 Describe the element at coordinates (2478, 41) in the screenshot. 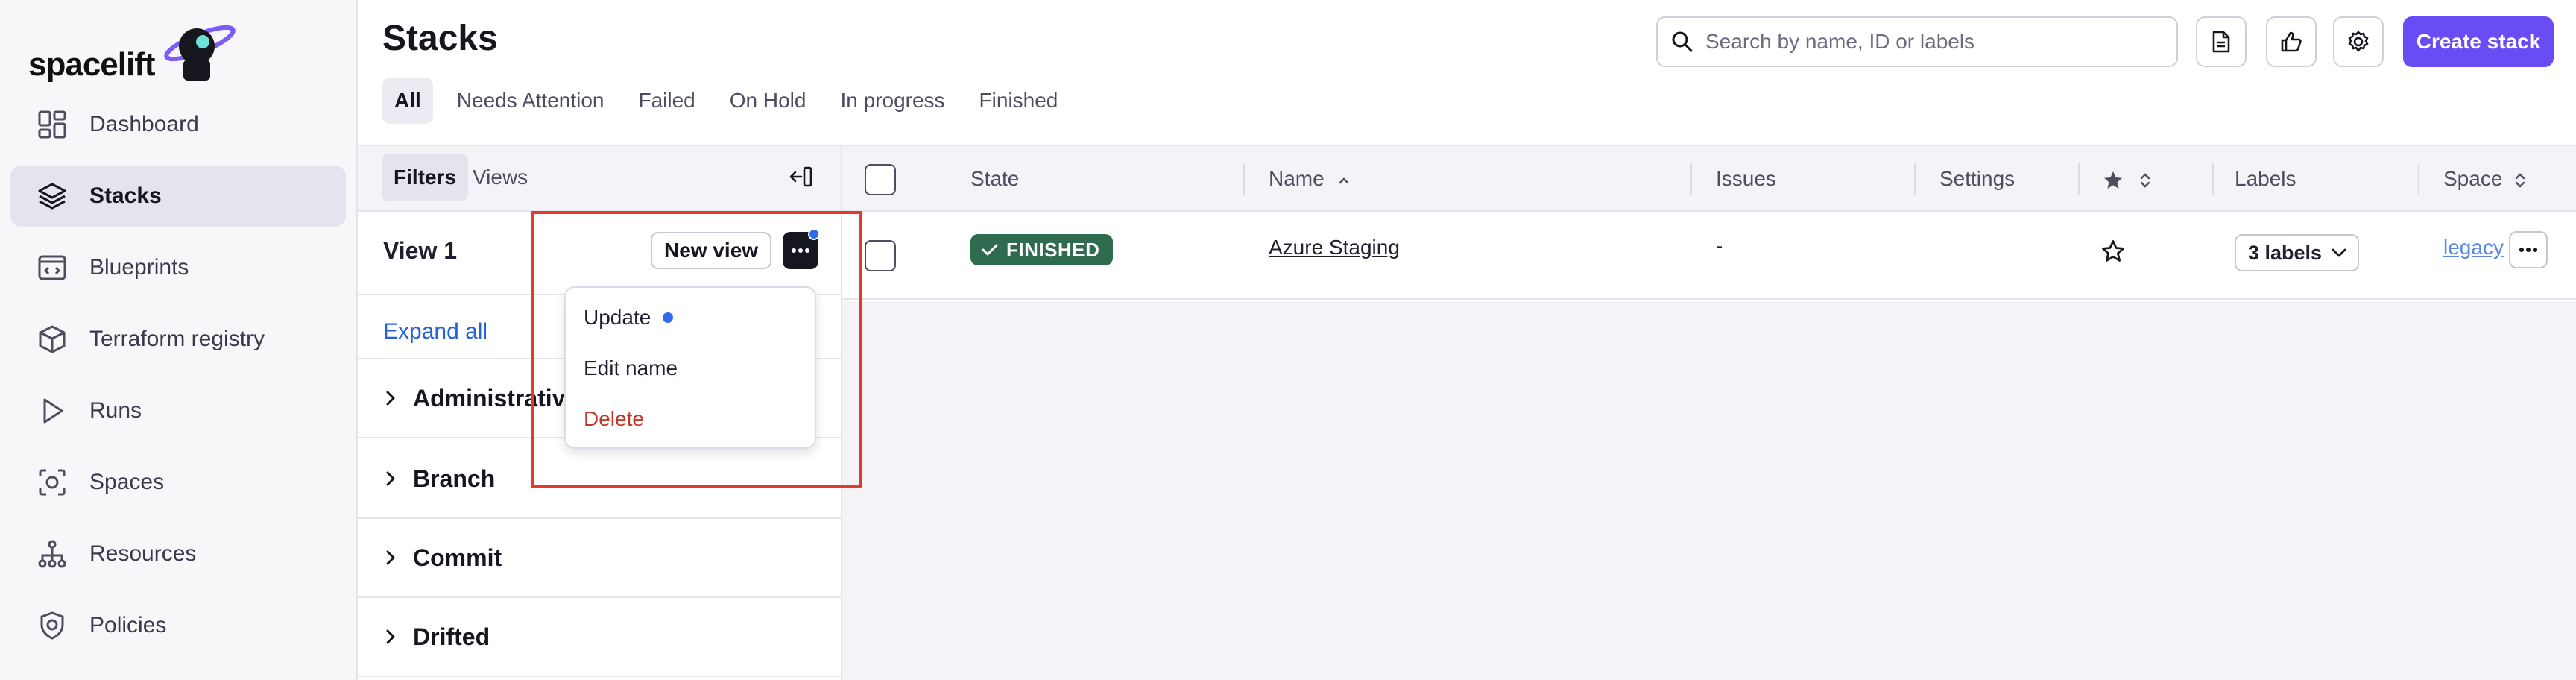

I see `create-stack-button: Create stack` at that location.